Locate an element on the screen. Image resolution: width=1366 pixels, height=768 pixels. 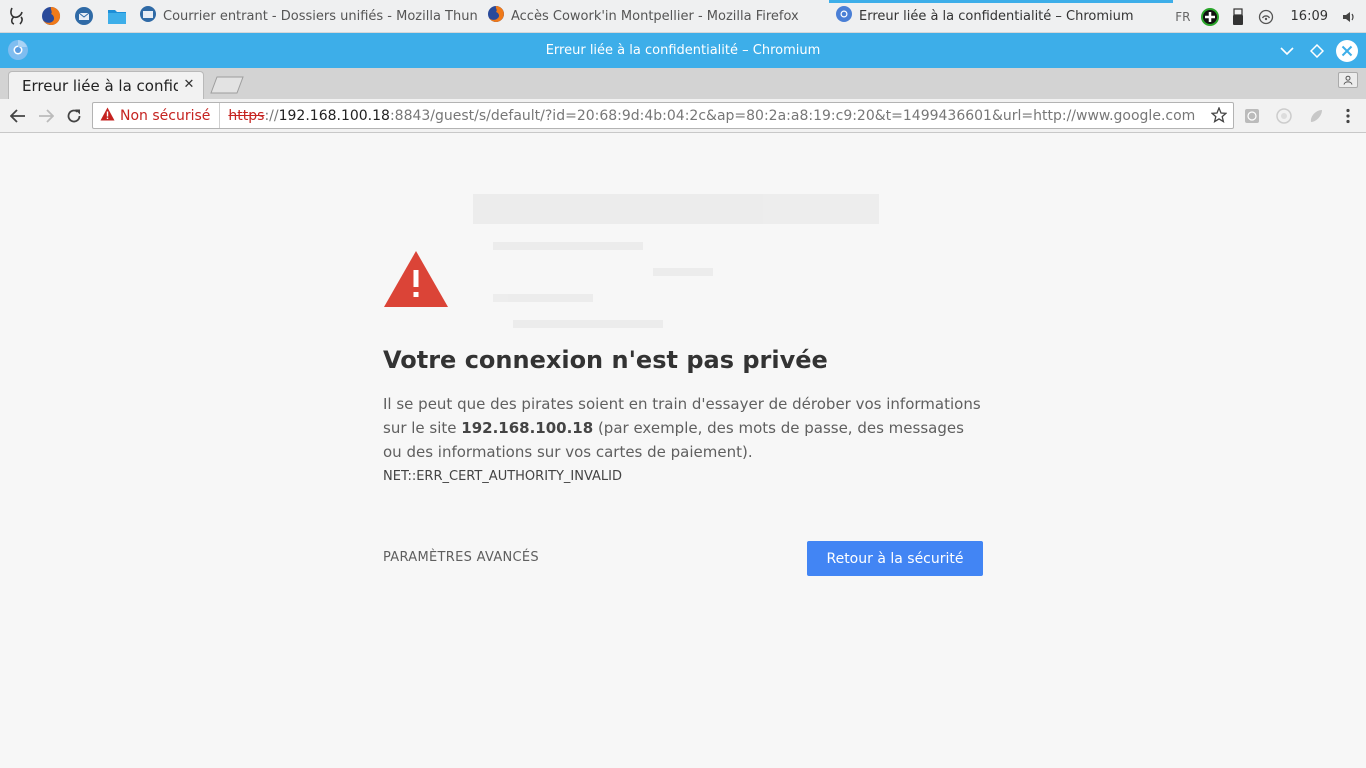
bookmark-star-icon is located at coordinates (1219, 116).